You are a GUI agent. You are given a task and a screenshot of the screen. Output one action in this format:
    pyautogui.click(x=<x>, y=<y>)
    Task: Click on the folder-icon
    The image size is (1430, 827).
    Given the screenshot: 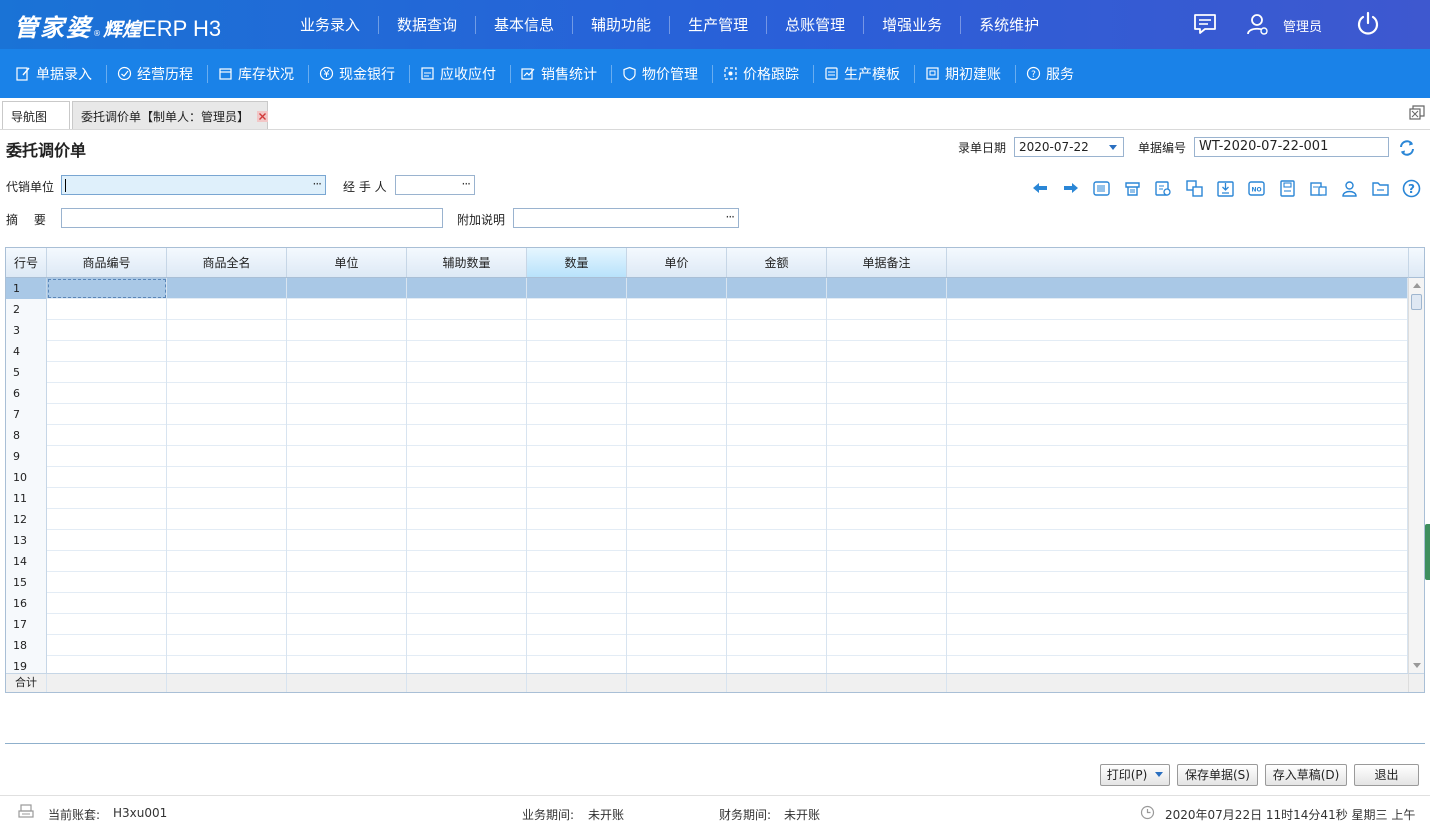 What is the action you would take?
    pyautogui.click(x=1380, y=188)
    